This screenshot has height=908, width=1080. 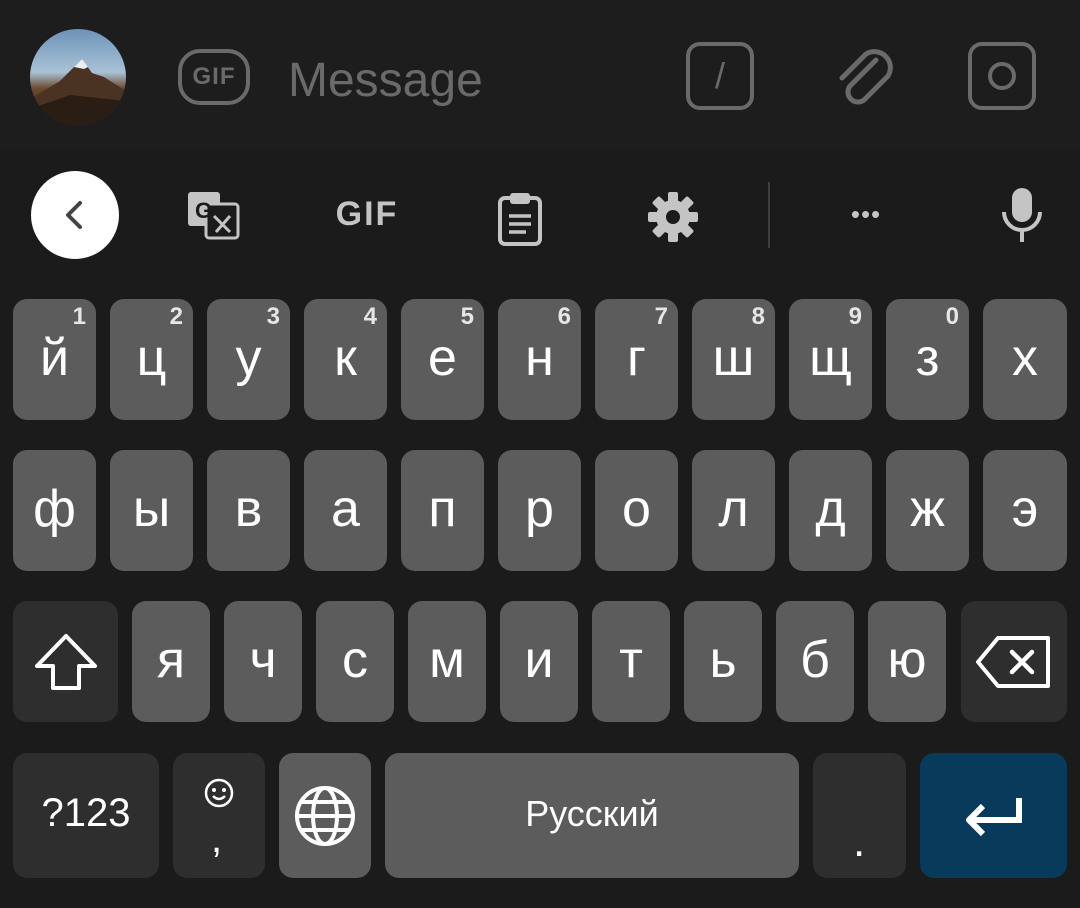 I want to click on key-о: о, so click(x=636, y=510).